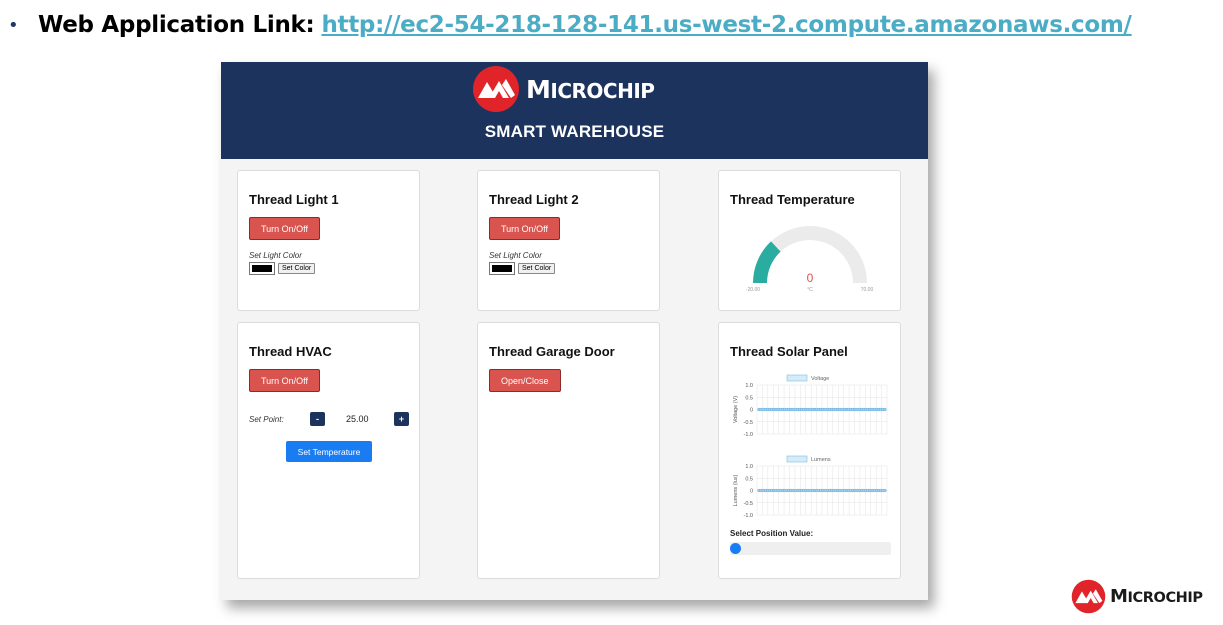  I want to click on light-2-set-color-button: Set Color, so click(537, 268).